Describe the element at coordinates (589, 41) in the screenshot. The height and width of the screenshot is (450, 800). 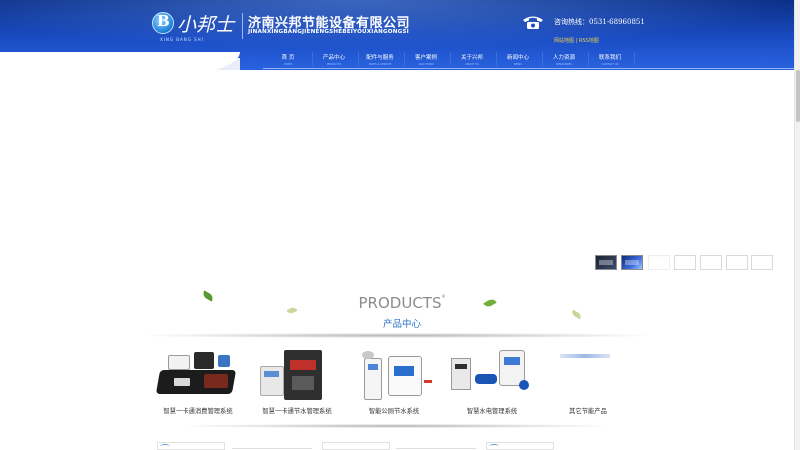
I see `rss-sitemap-link: RSS地图` at that location.